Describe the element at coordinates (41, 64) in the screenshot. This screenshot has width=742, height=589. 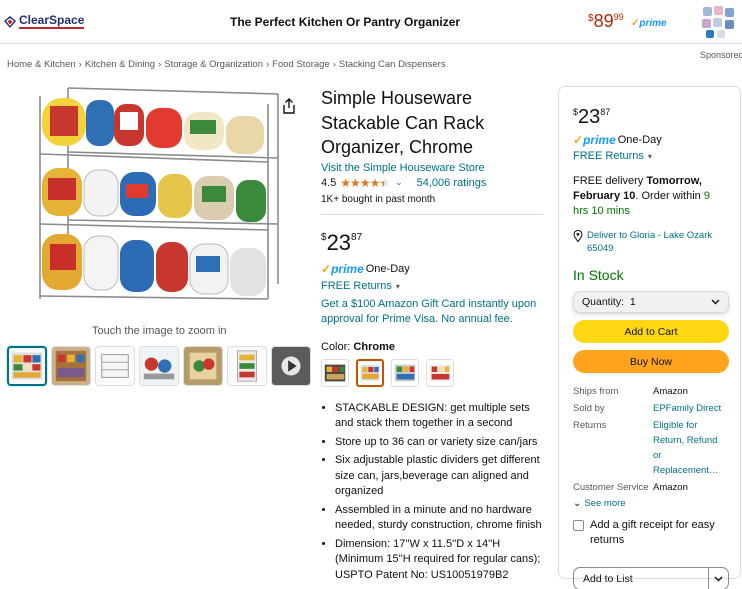
I see `breadcrumb-item: Home & Kitchen` at that location.